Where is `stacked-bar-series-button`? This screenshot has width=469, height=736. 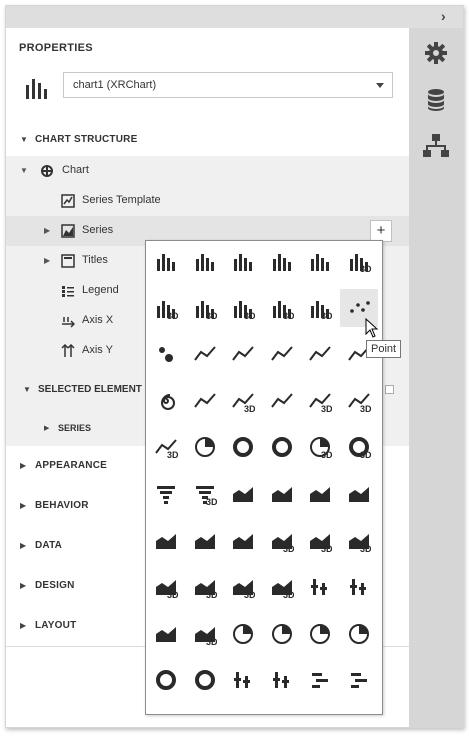 stacked-bar-series-button is located at coordinates (205, 261).